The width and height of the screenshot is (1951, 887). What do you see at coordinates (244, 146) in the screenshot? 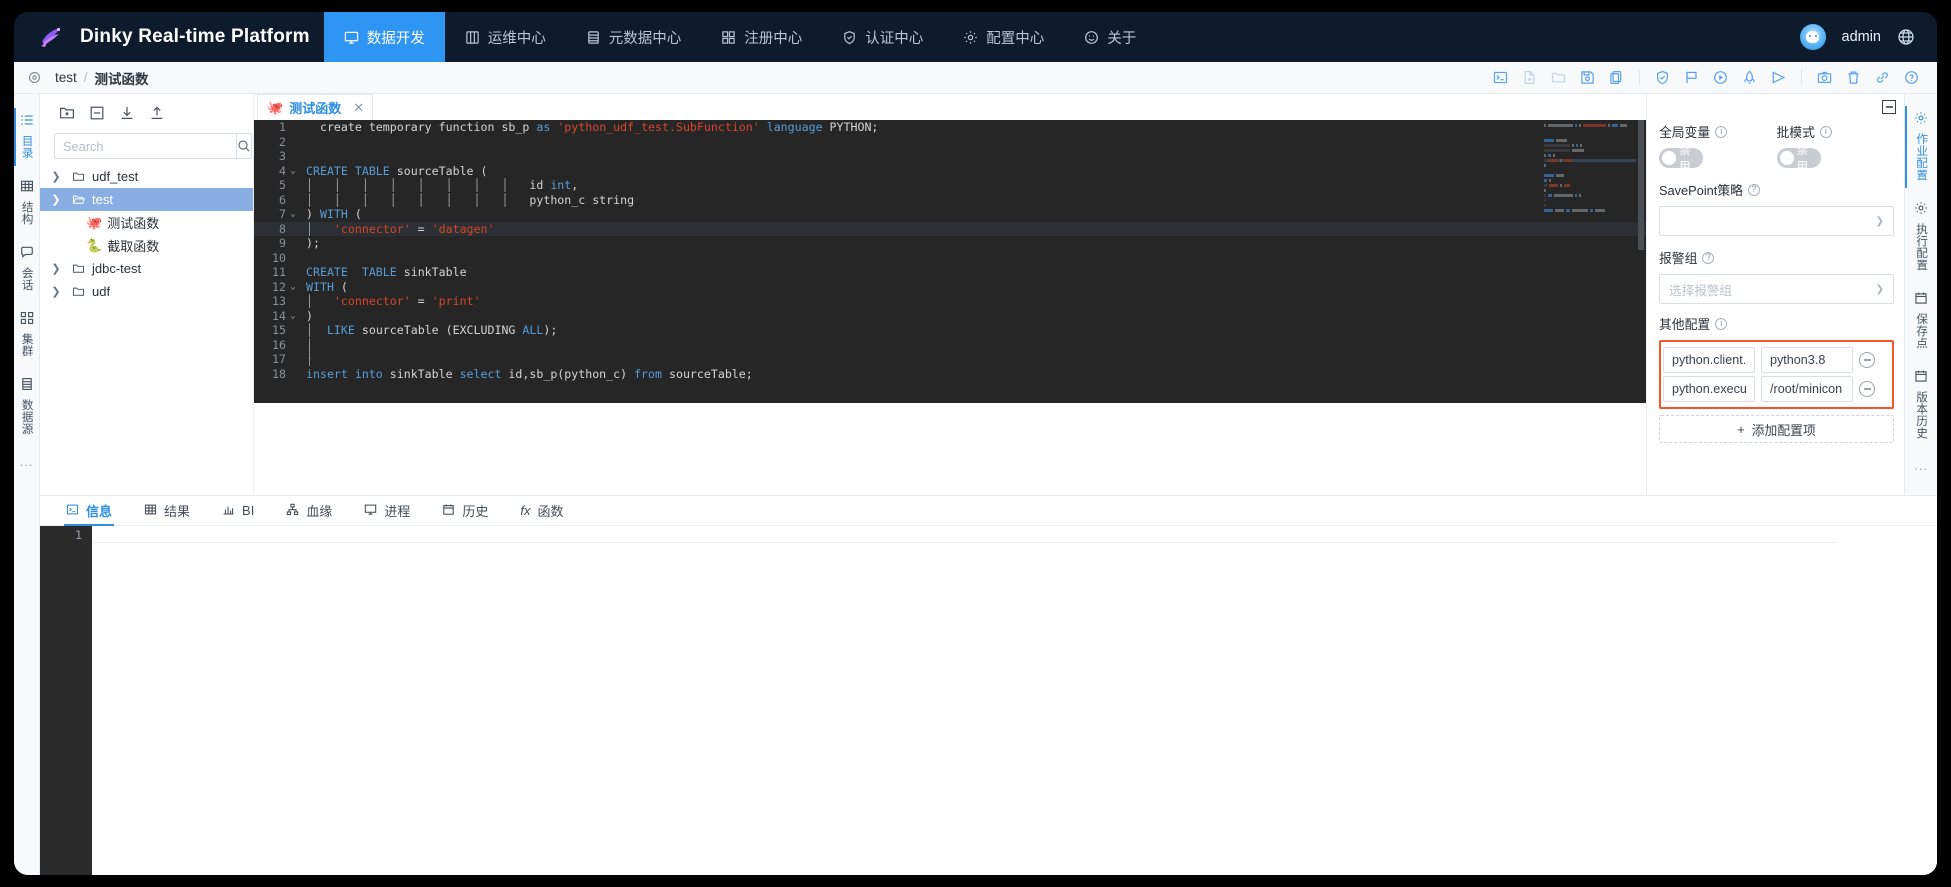
I see `search-icon` at bounding box center [244, 146].